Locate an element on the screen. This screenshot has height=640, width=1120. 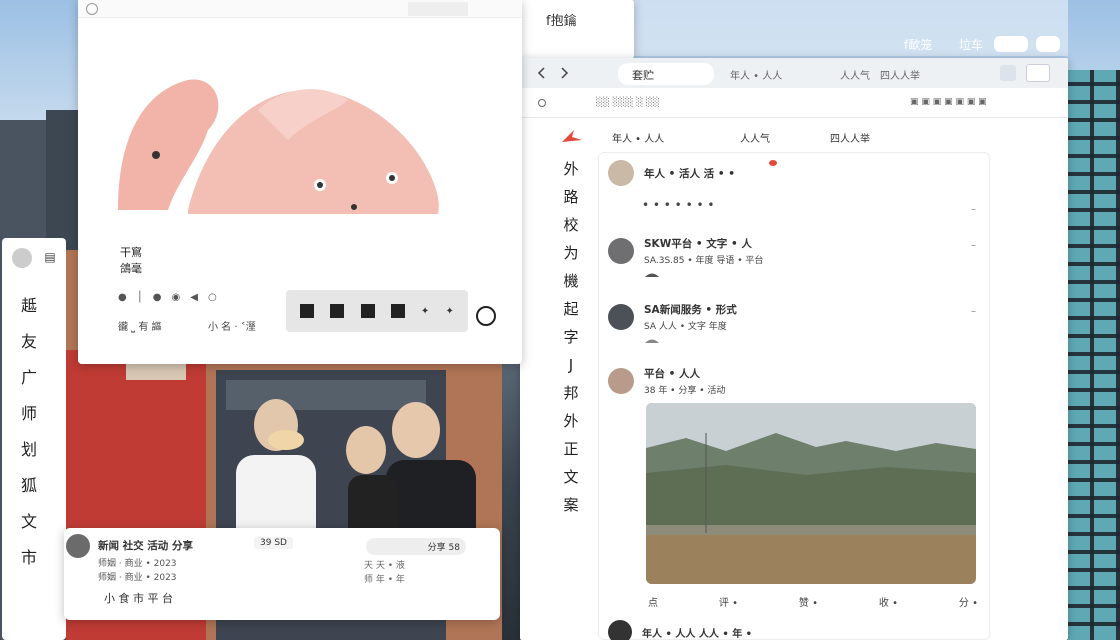
action-more: 分 • is located at coordinates (968, 601).